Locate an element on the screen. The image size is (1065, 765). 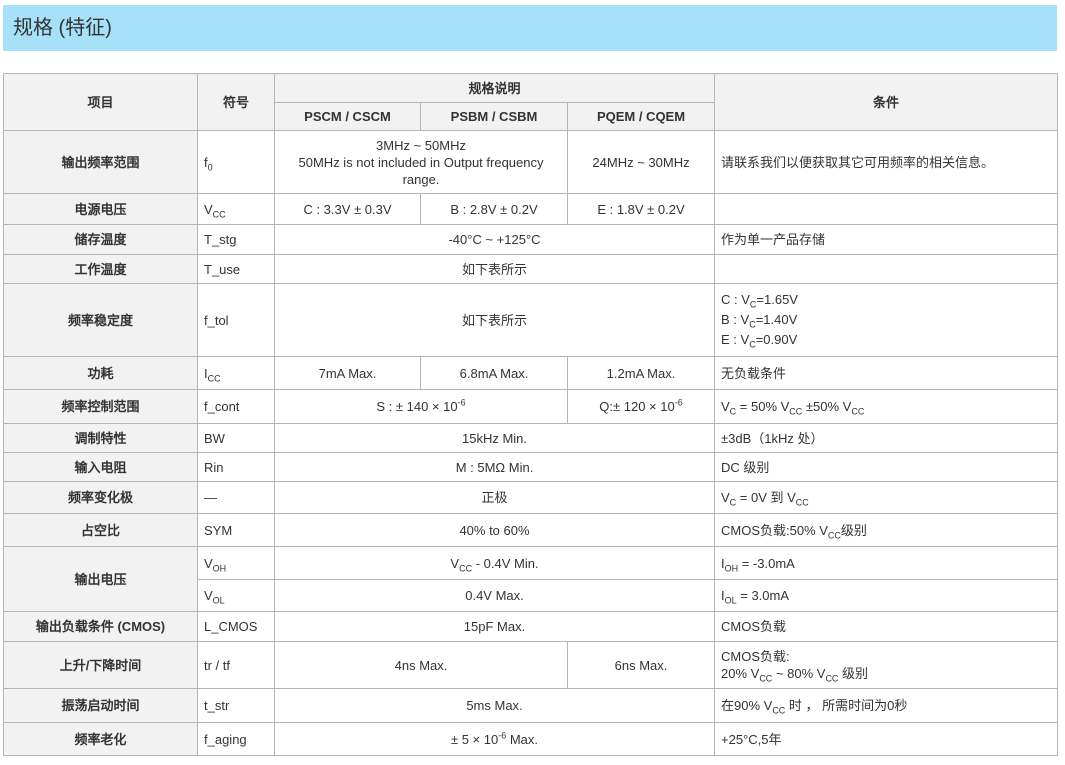
row-label: 电源电压 is located at coordinates (100, 209).